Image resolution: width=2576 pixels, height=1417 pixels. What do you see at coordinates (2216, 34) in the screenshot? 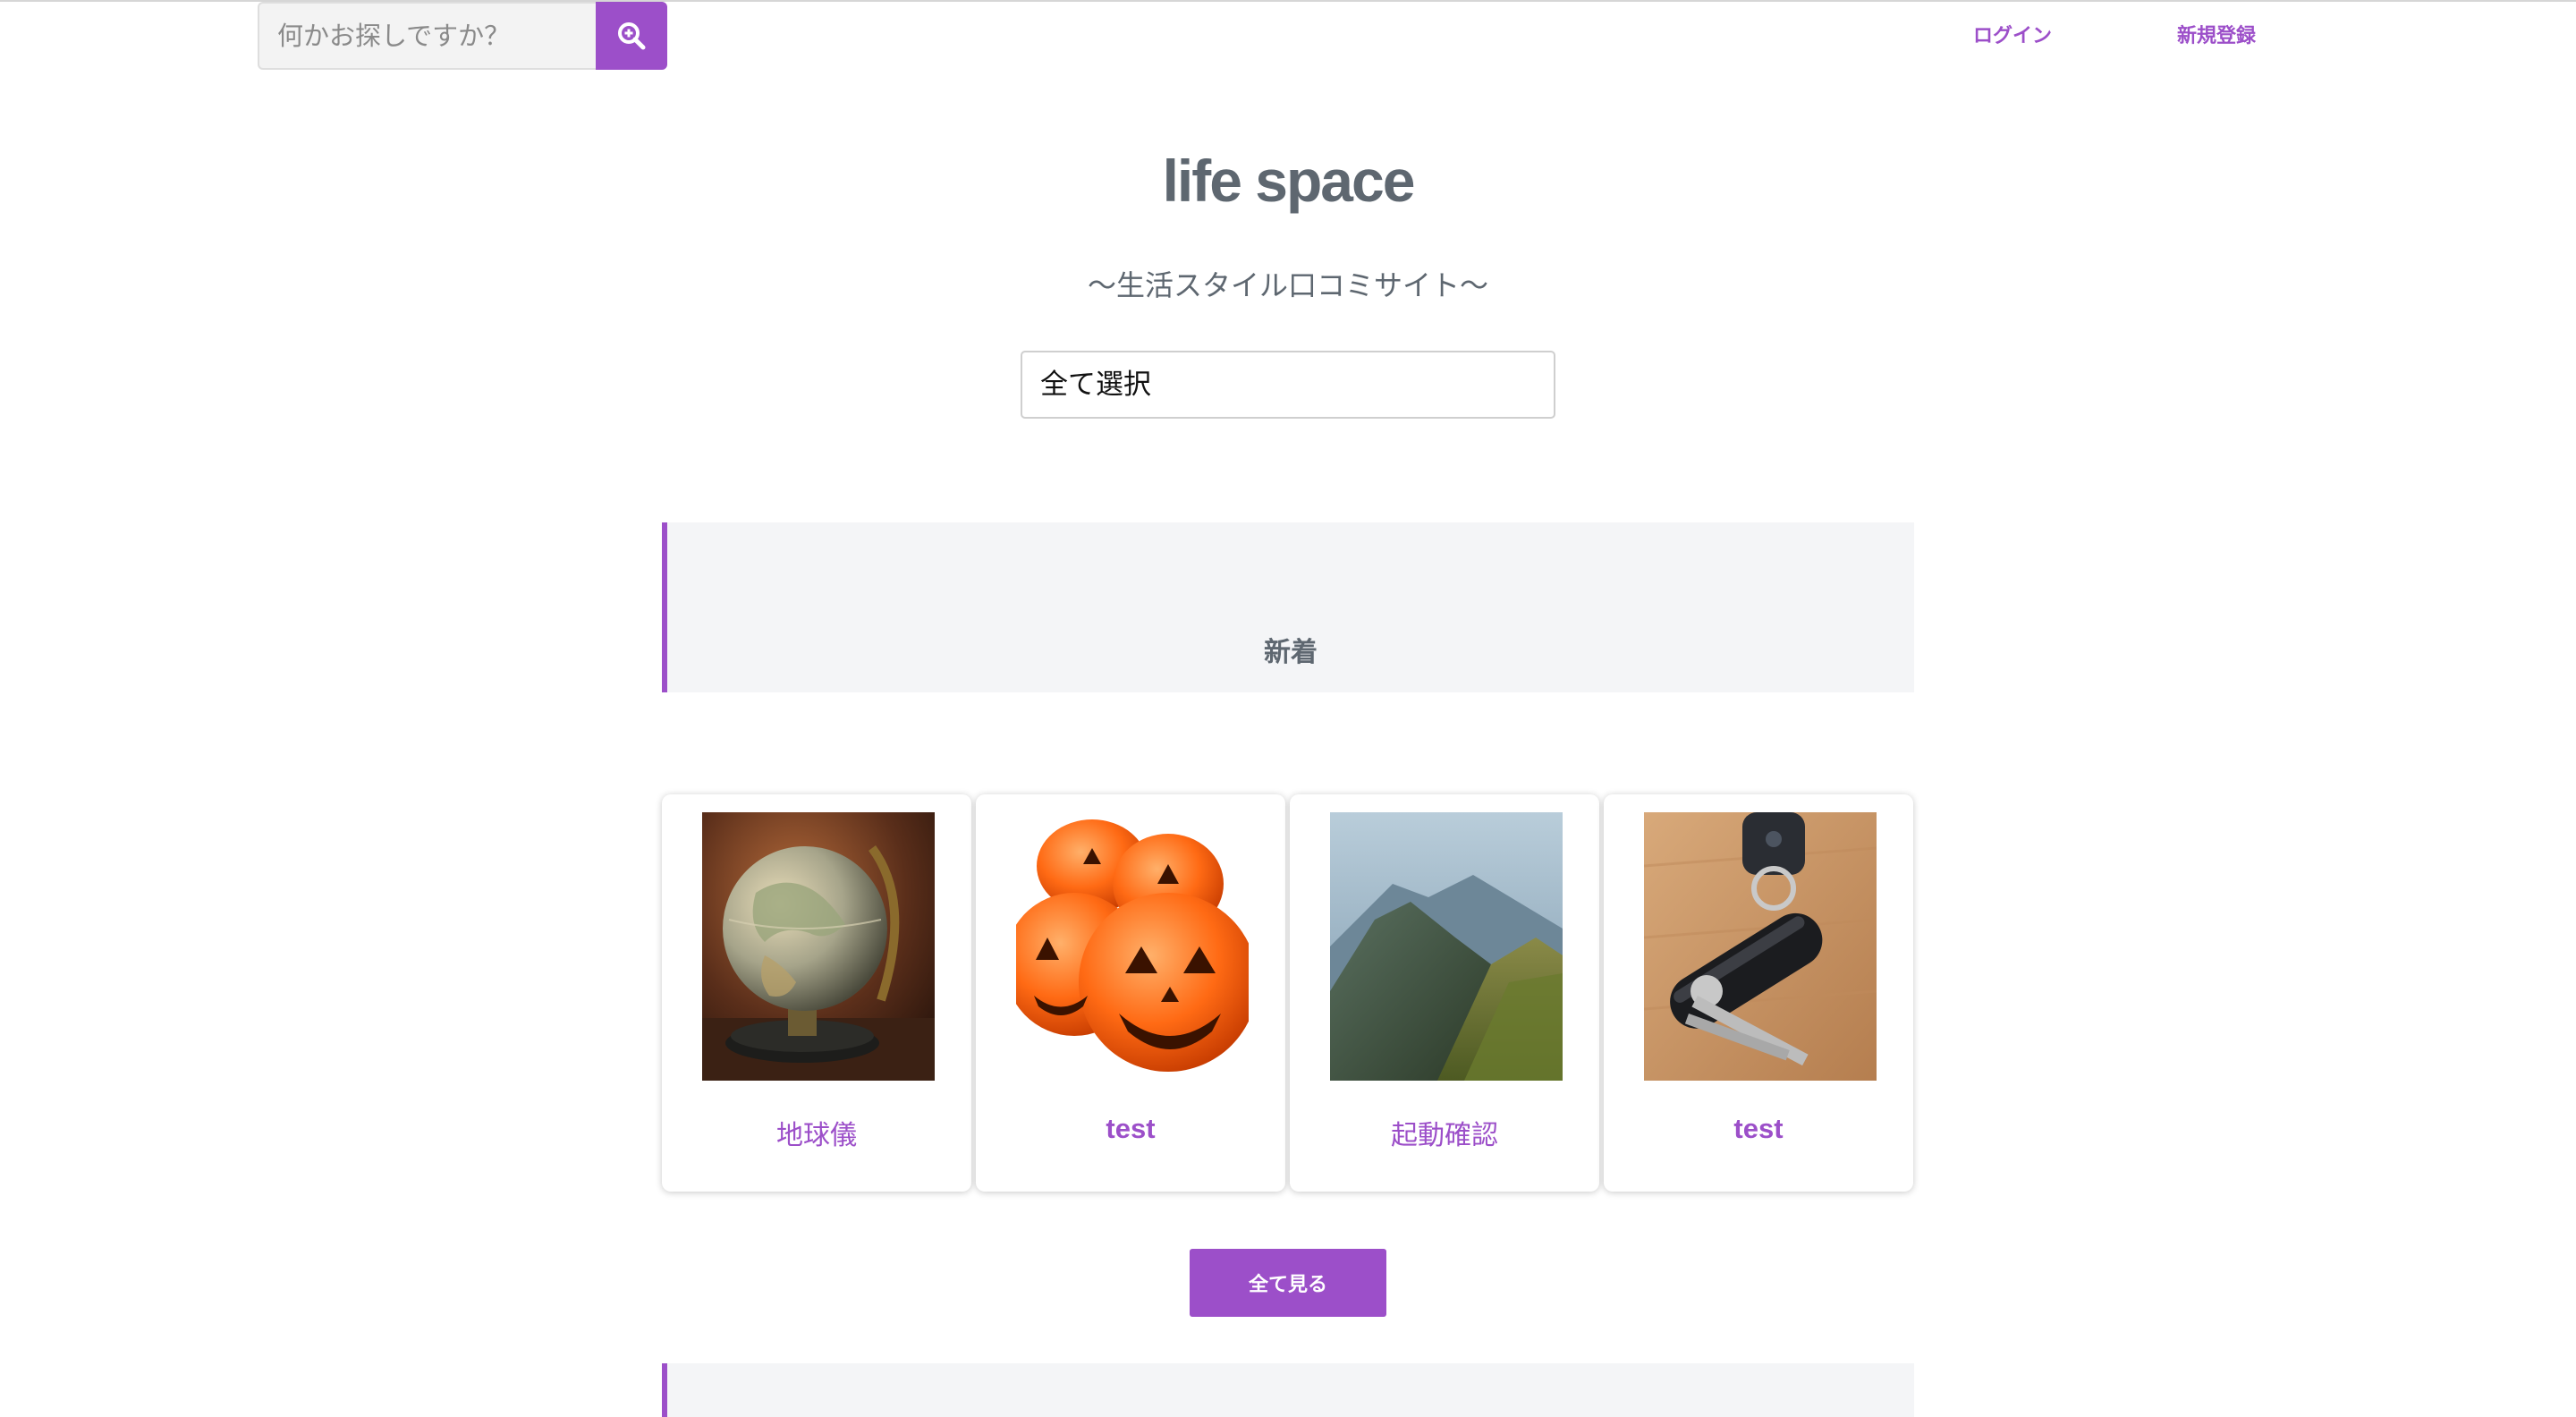
I see `signup-link: 新規登録` at bounding box center [2216, 34].